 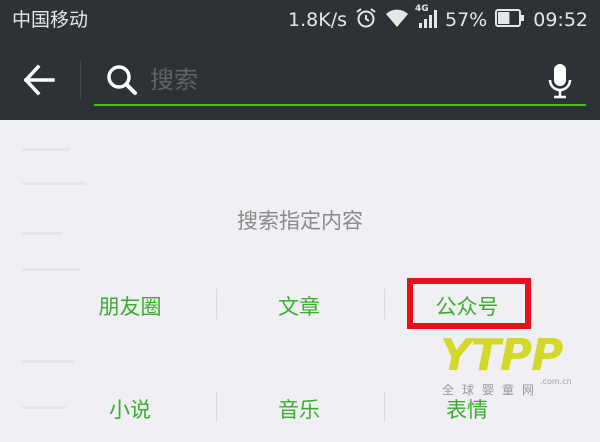 I want to click on network-speed: 1.8K/s, so click(x=317, y=20).